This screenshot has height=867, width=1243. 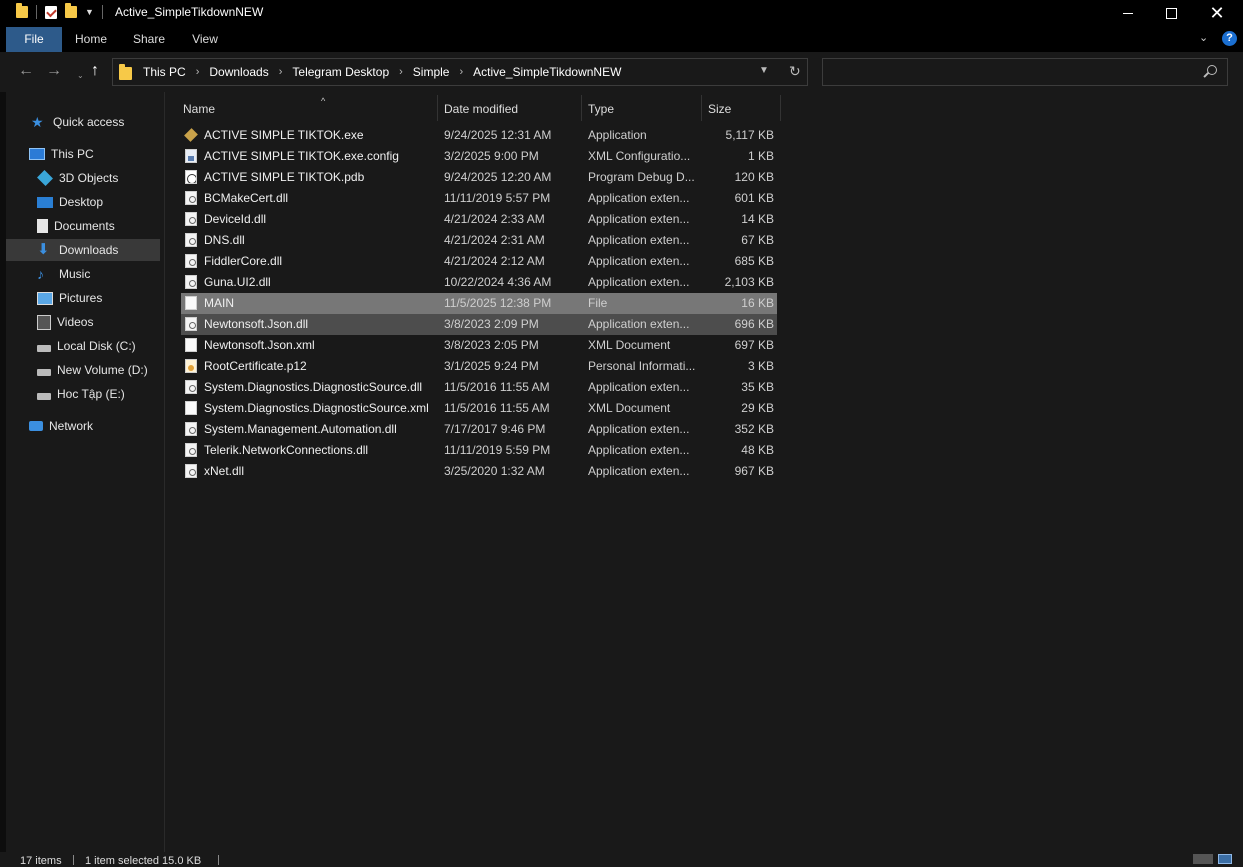 I want to click on breadcrumb-this-pc: This PC, so click(x=164, y=72).